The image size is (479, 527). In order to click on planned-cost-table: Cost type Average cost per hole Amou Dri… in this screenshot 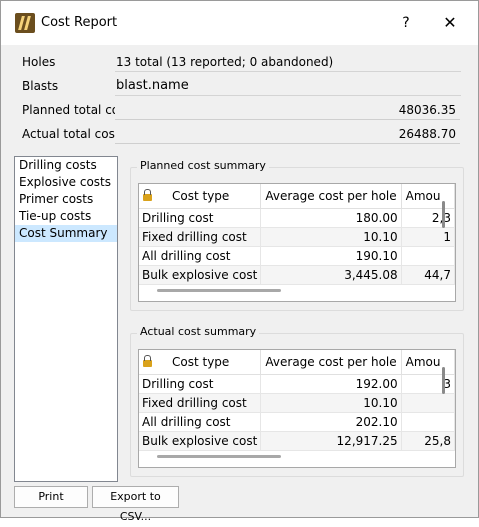, I will do `click(297, 242)`.